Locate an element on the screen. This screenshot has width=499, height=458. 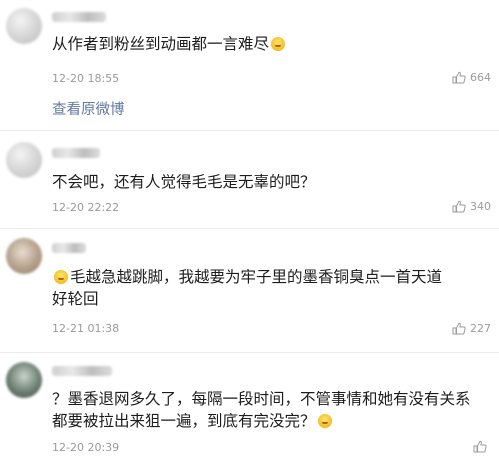
comment-time: 12-21 01:38 is located at coordinates (86, 328).